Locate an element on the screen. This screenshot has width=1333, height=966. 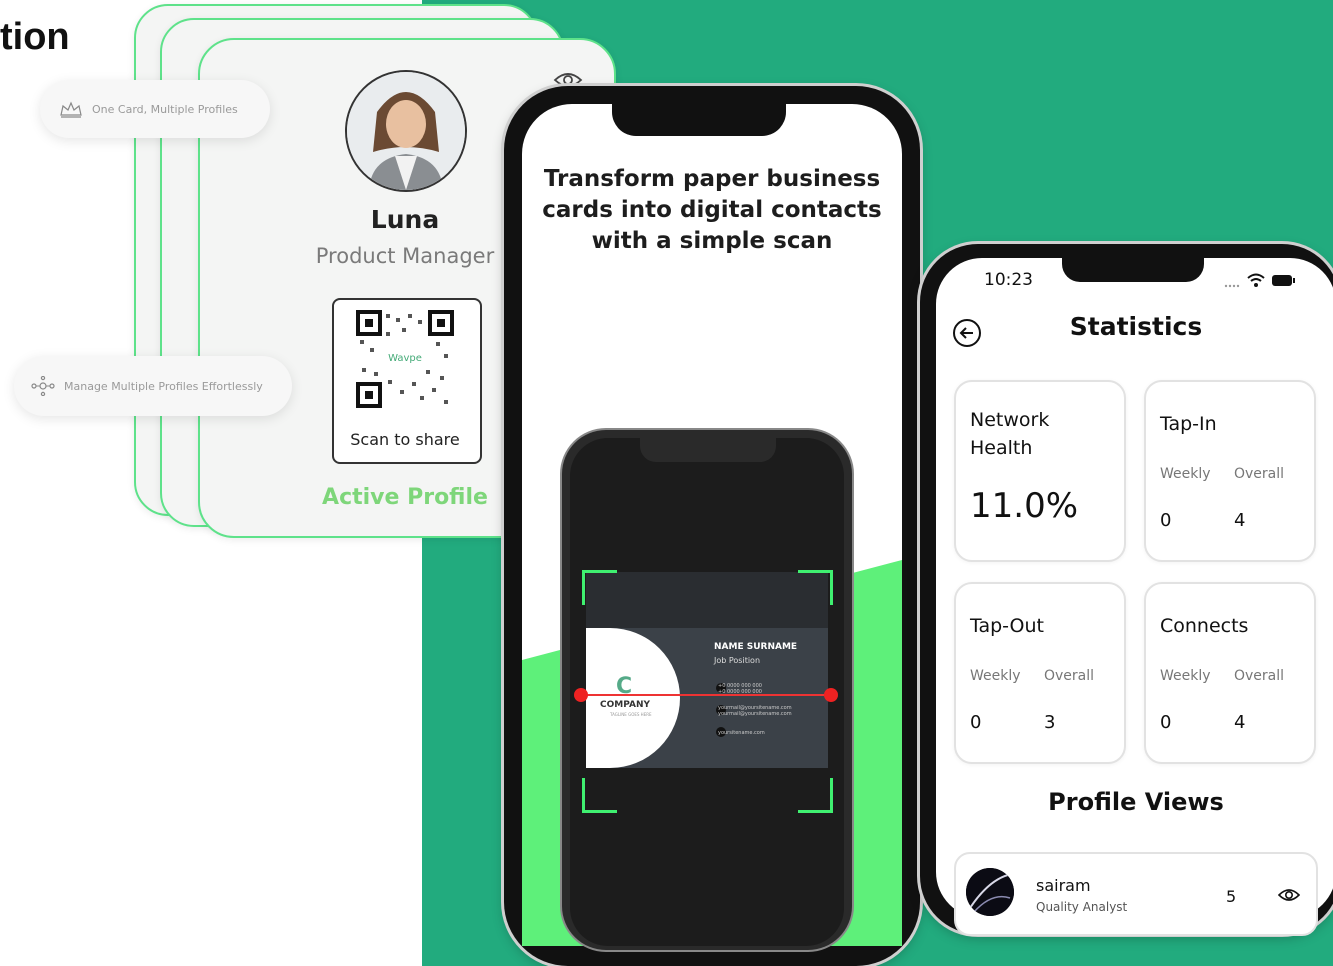
pill-label: Manage Multiple Profiles Effortlessly is located at coordinates (163, 386).